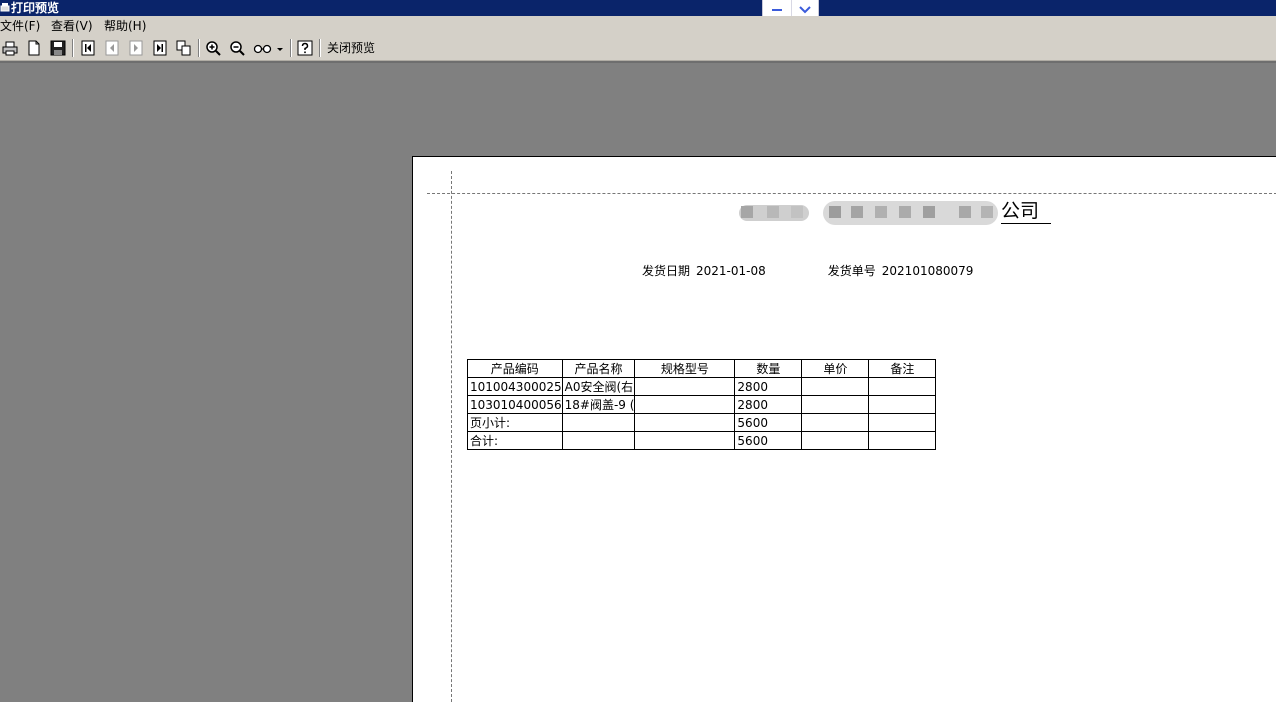 The width and height of the screenshot is (1276, 702). Describe the element at coordinates (902, 368) in the screenshot. I see `column-header: 备注` at that location.